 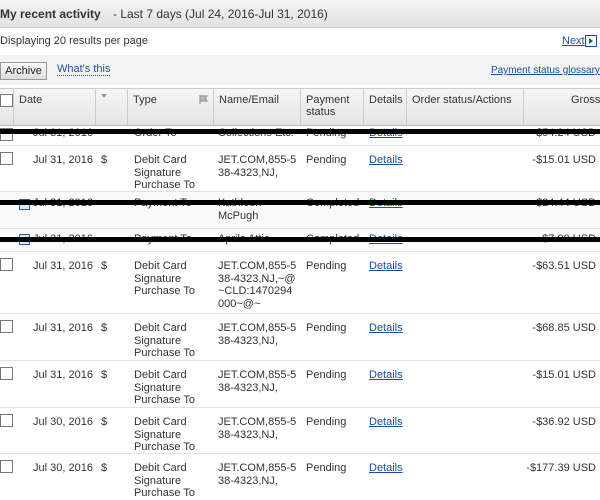 What do you see at coordinates (84, 69) in the screenshot?
I see `whats-this-link: What's this` at bounding box center [84, 69].